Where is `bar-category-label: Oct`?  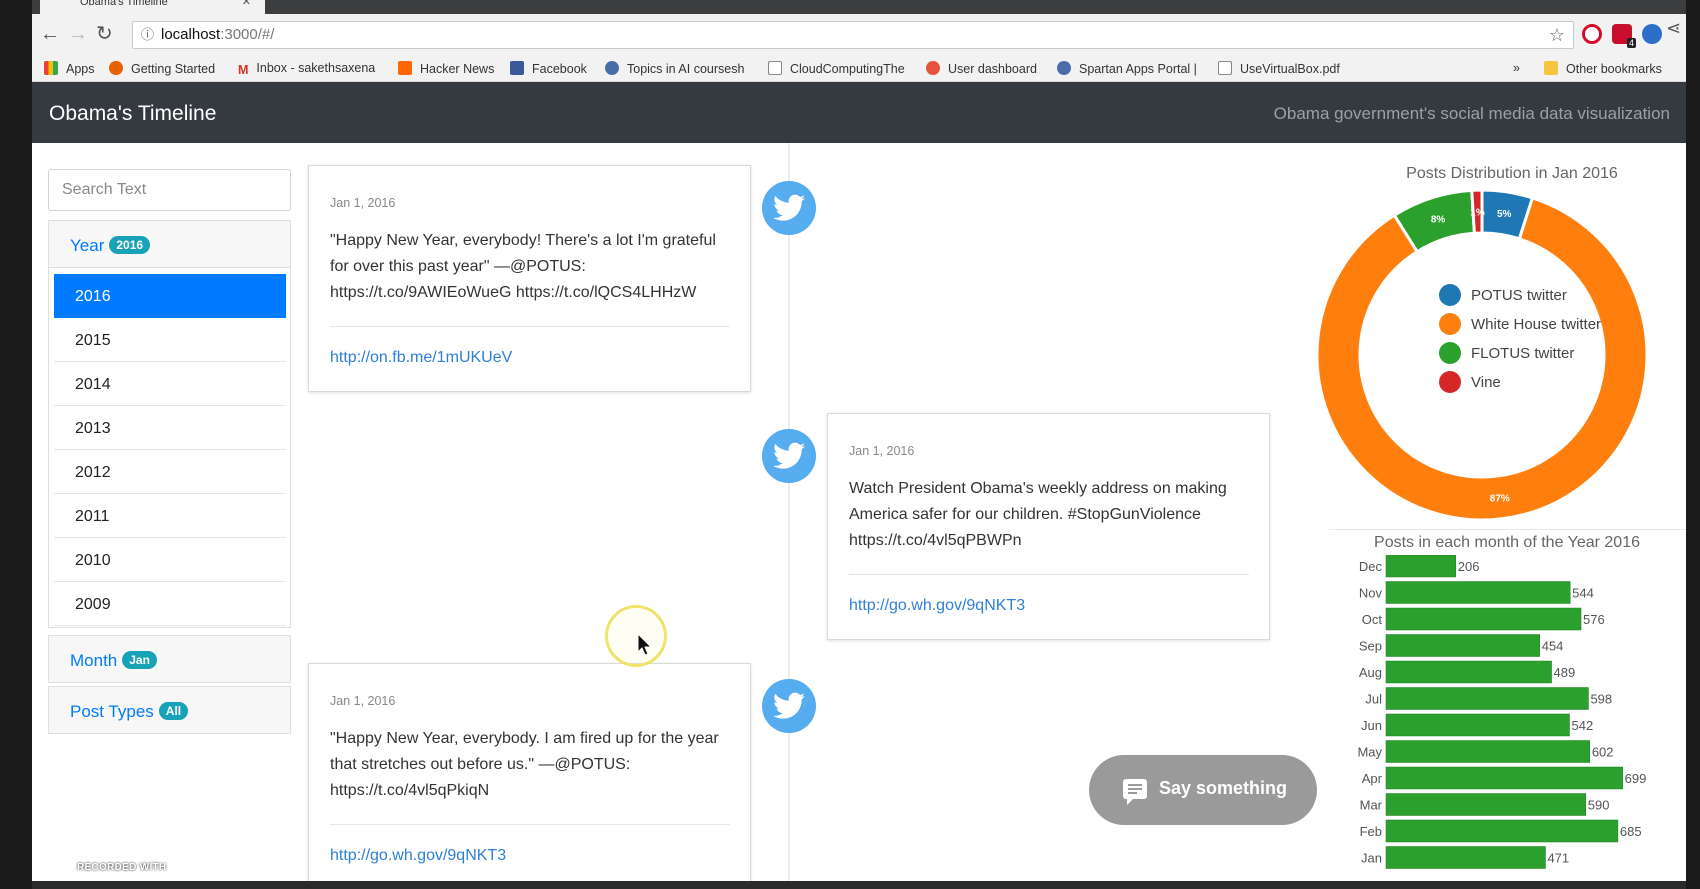 bar-category-label: Oct is located at coordinates (1372, 619).